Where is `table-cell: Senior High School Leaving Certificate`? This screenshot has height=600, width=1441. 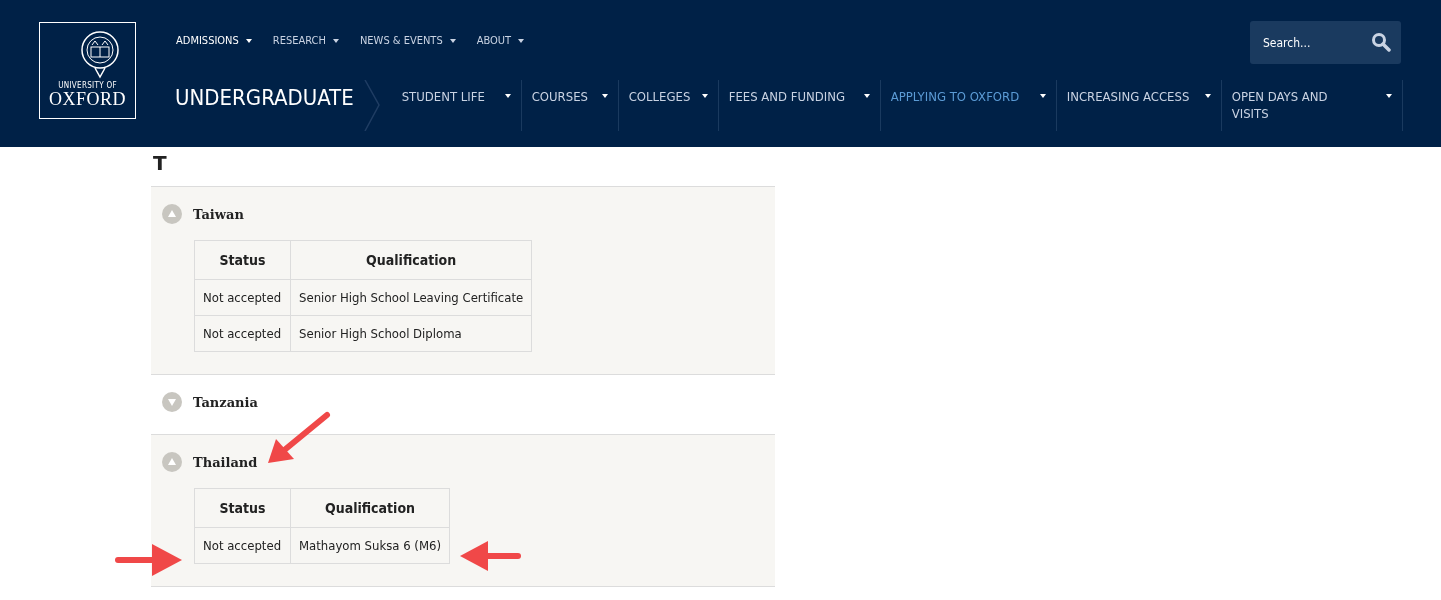 table-cell: Senior High School Leaving Certificate is located at coordinates (411, 297).